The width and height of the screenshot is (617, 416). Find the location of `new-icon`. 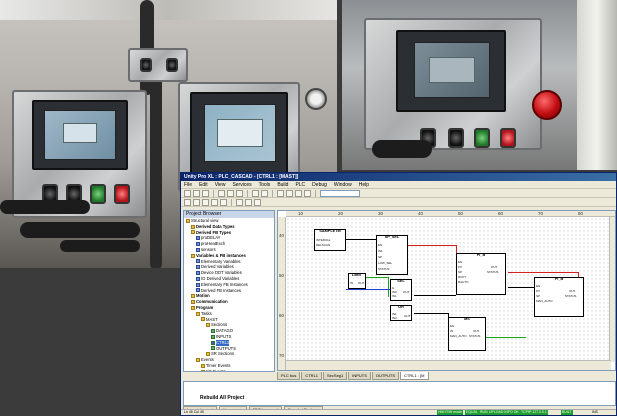

new-icon is located at coordinates (187, 193).